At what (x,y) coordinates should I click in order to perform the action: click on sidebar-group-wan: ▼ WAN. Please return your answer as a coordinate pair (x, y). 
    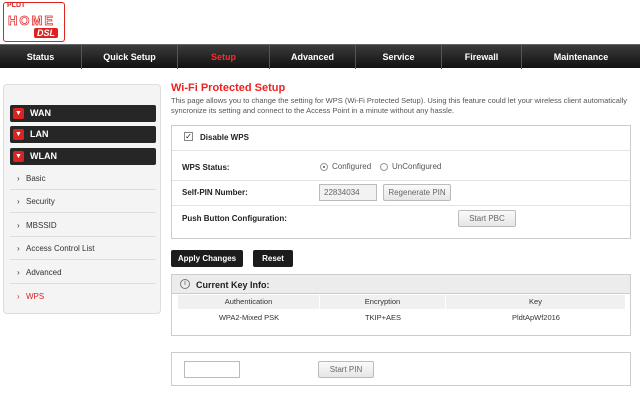
    Looking at the image, I should click on (83, 113).